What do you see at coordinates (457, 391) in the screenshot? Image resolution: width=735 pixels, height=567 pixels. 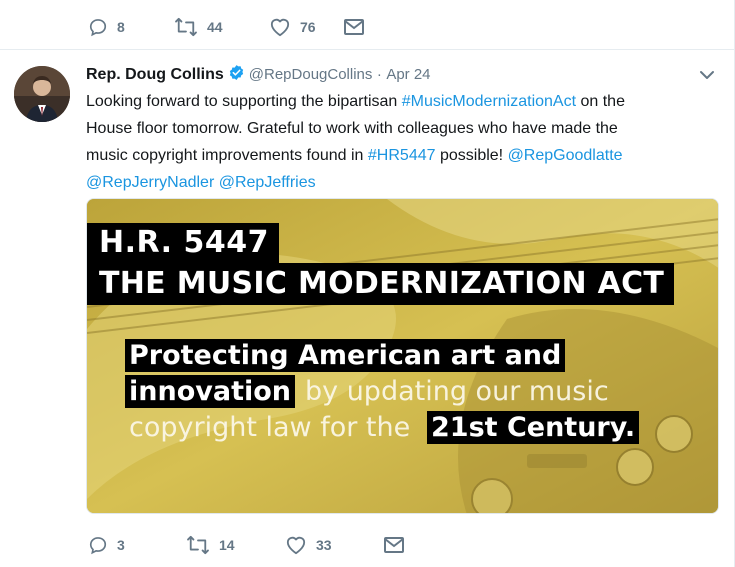 I see `image-body-line-2: by updating our music` at bounding box center [457, 391].